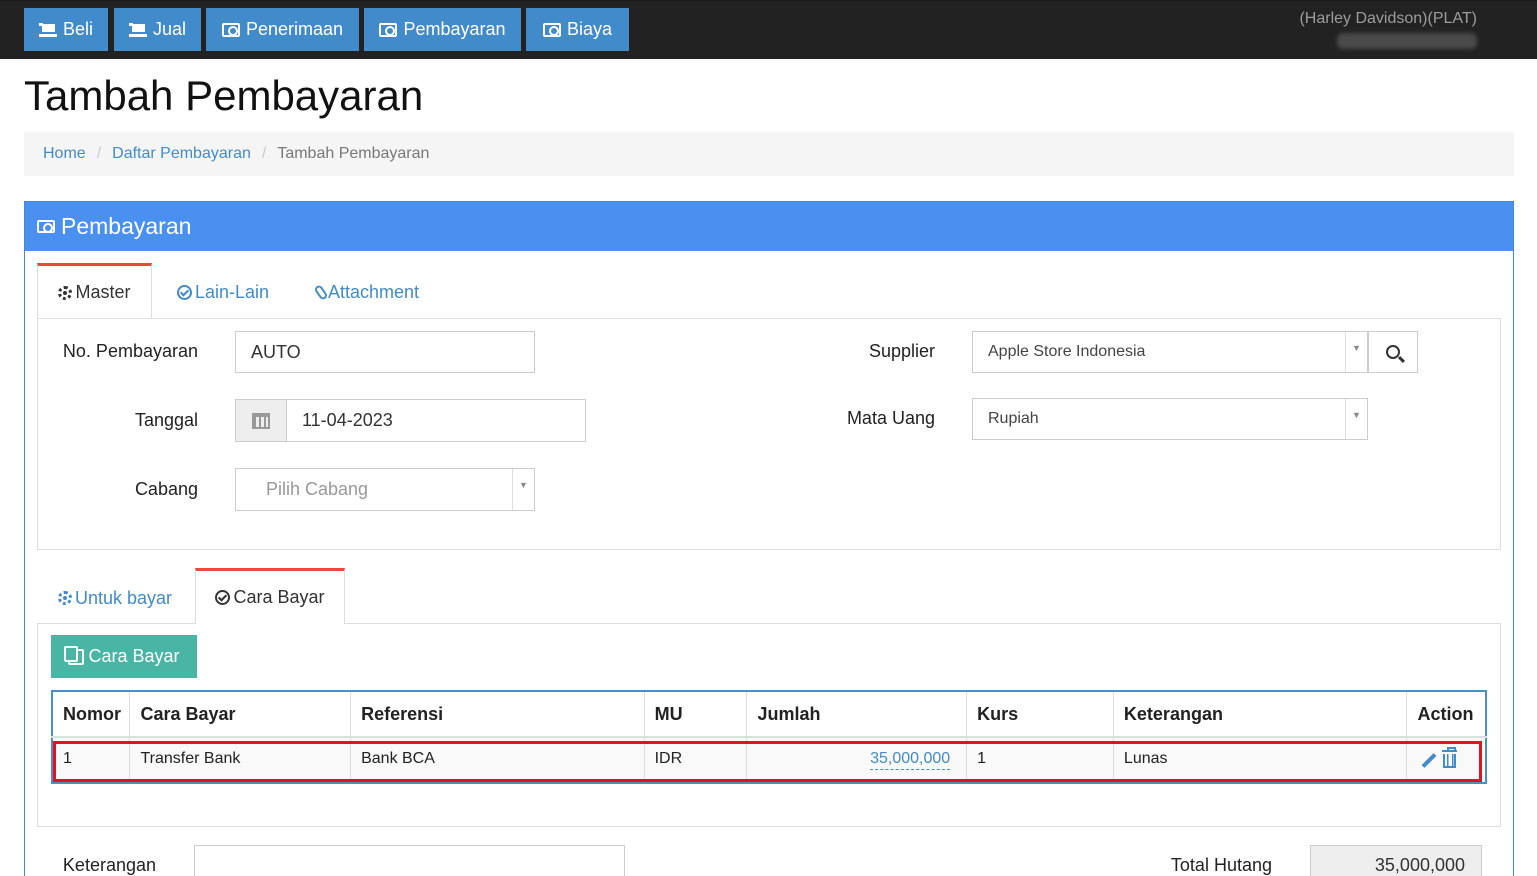 The width and height of the screenshot is (1537, 876). I want to click on mata-uang-select: Rupiah ▼, so click(1170, 419).